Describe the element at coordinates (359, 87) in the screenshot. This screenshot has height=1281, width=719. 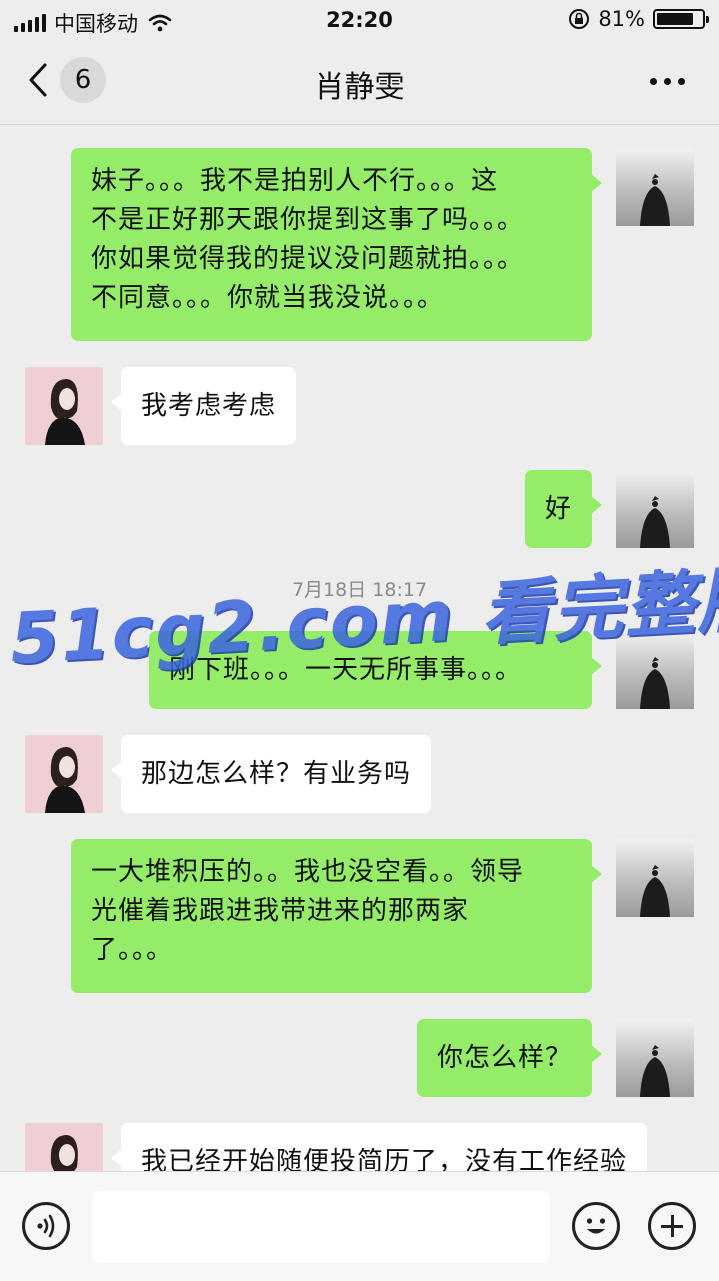
I see `chat-title: 肖静雯` at that location.